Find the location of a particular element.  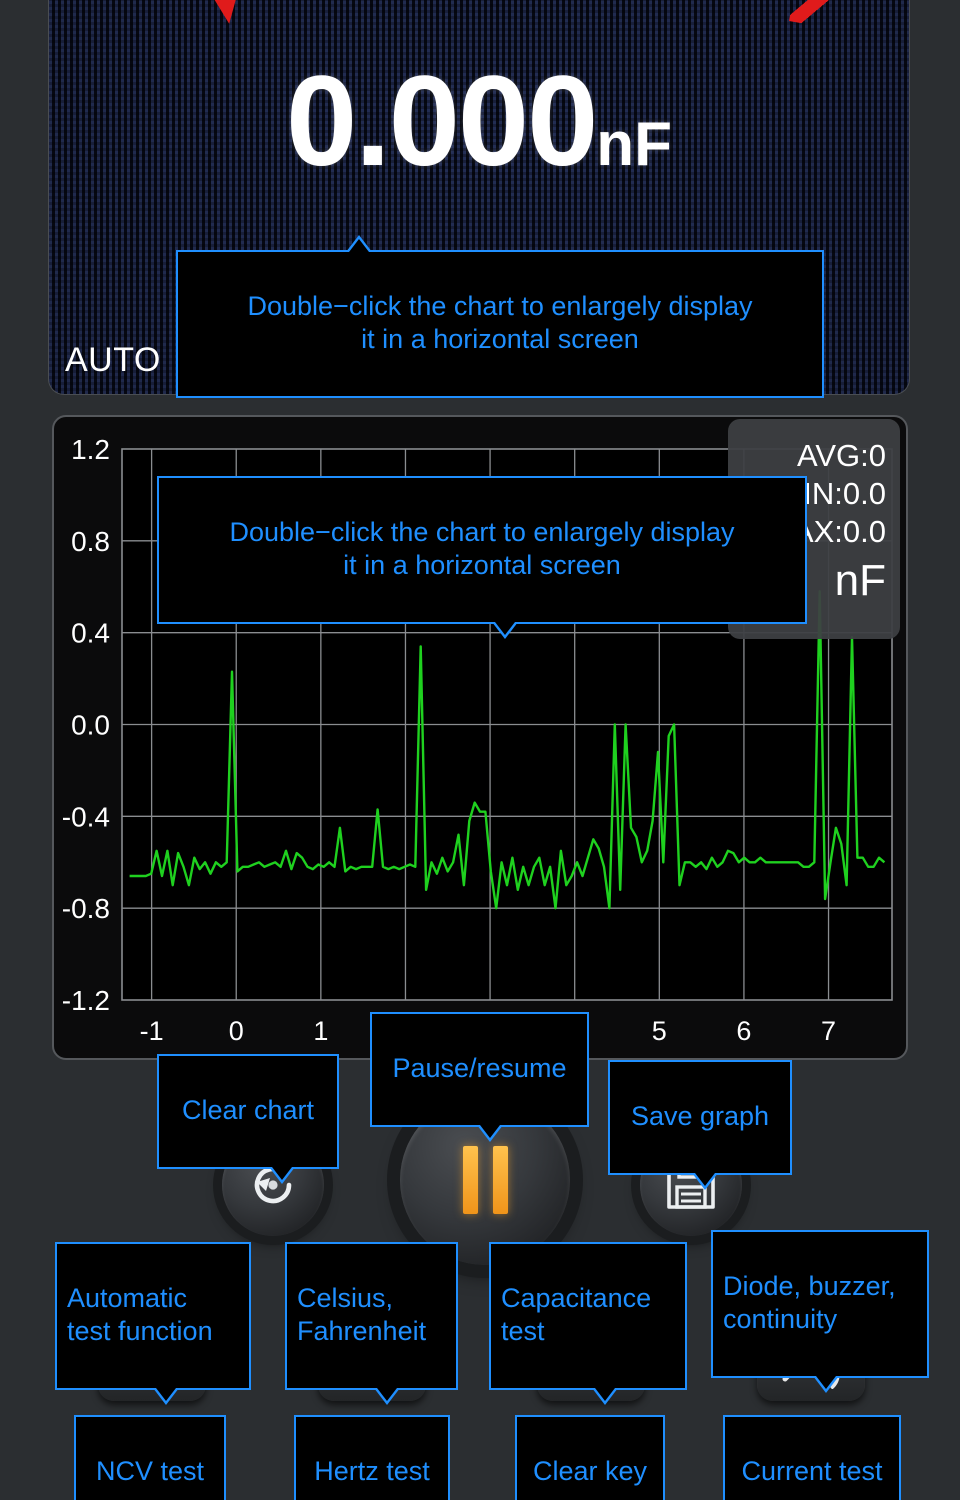

pause-icon is located at coordinates (485, 1180).